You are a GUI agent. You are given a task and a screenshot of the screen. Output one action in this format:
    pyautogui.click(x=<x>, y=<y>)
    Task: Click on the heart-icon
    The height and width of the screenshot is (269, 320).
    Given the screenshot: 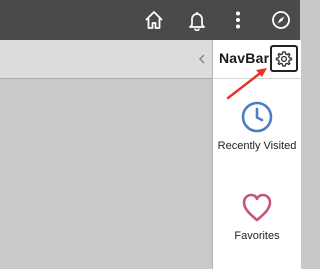 What is the action you would take?
    pyautogui.click(x=257, y=207)
    